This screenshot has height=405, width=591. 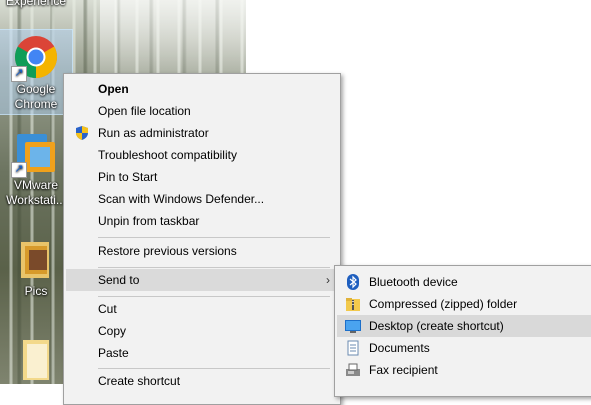 I want to click on menu-item-copy: Copy, so click(x=202, y=331).